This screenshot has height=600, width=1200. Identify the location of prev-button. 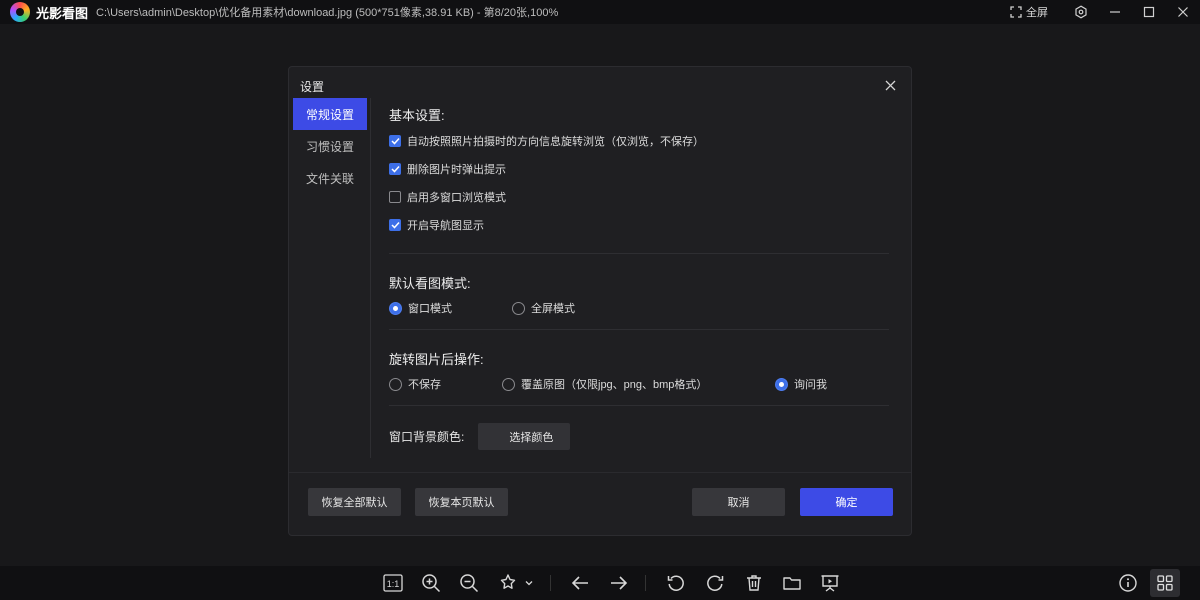
(580, 583).